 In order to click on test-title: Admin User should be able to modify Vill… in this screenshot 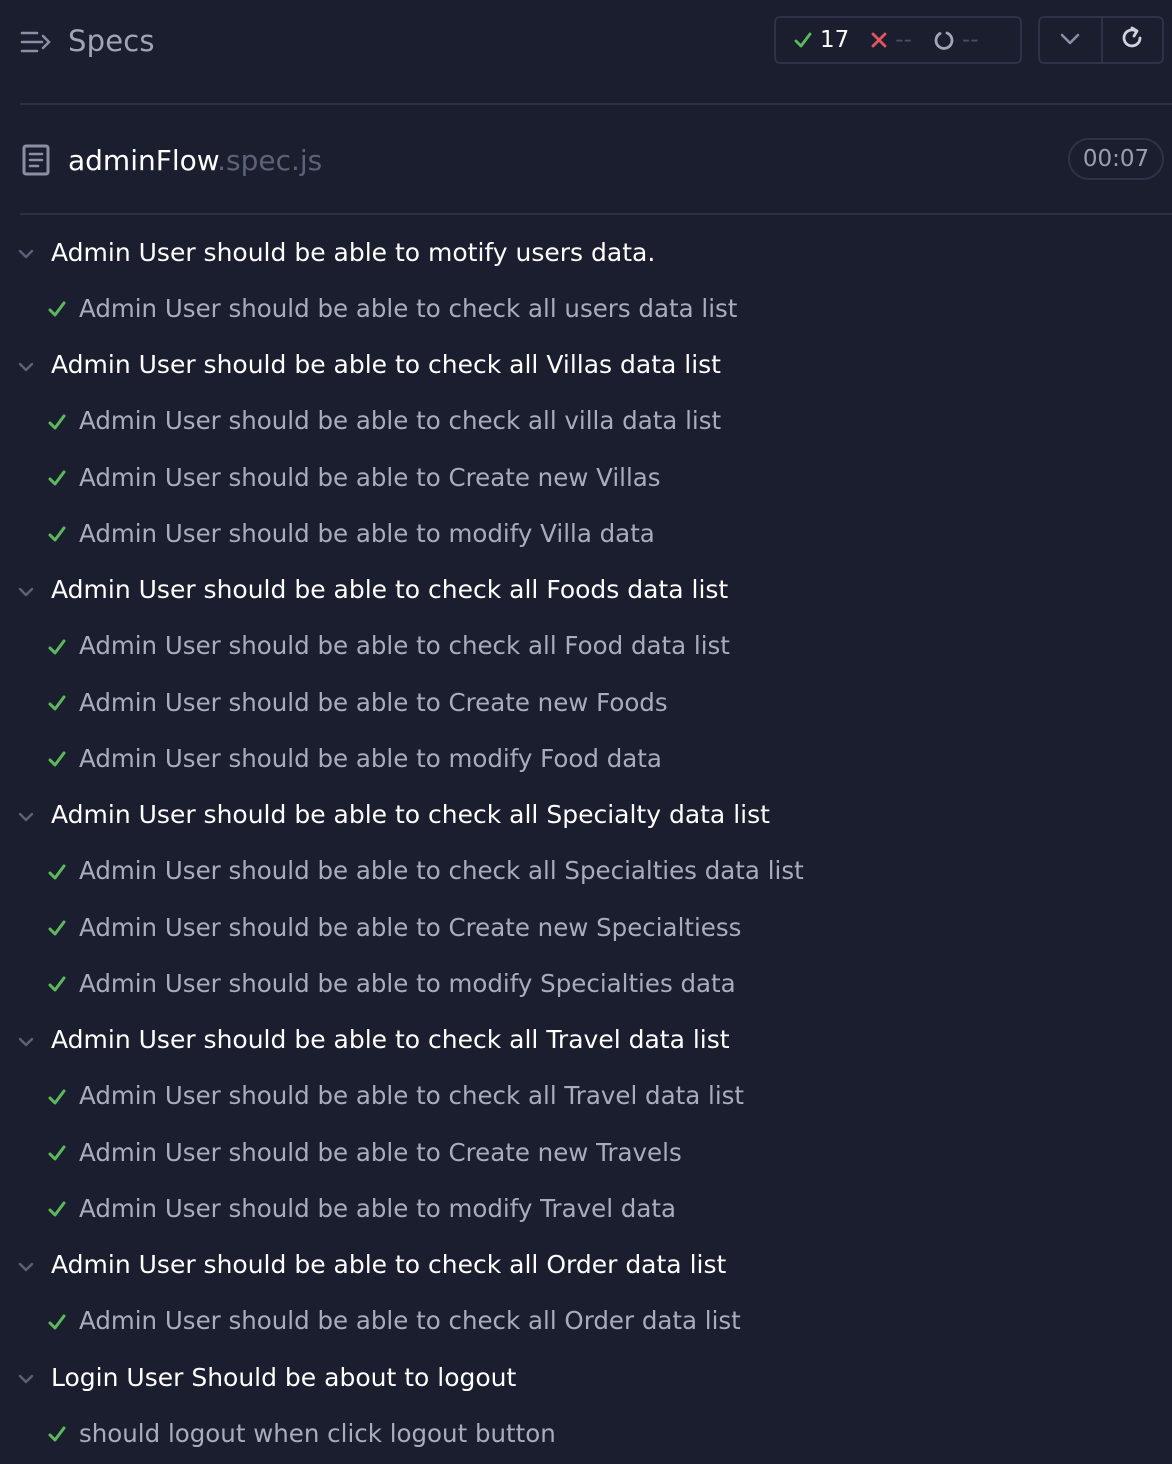, I will do `click(367, 533)`.